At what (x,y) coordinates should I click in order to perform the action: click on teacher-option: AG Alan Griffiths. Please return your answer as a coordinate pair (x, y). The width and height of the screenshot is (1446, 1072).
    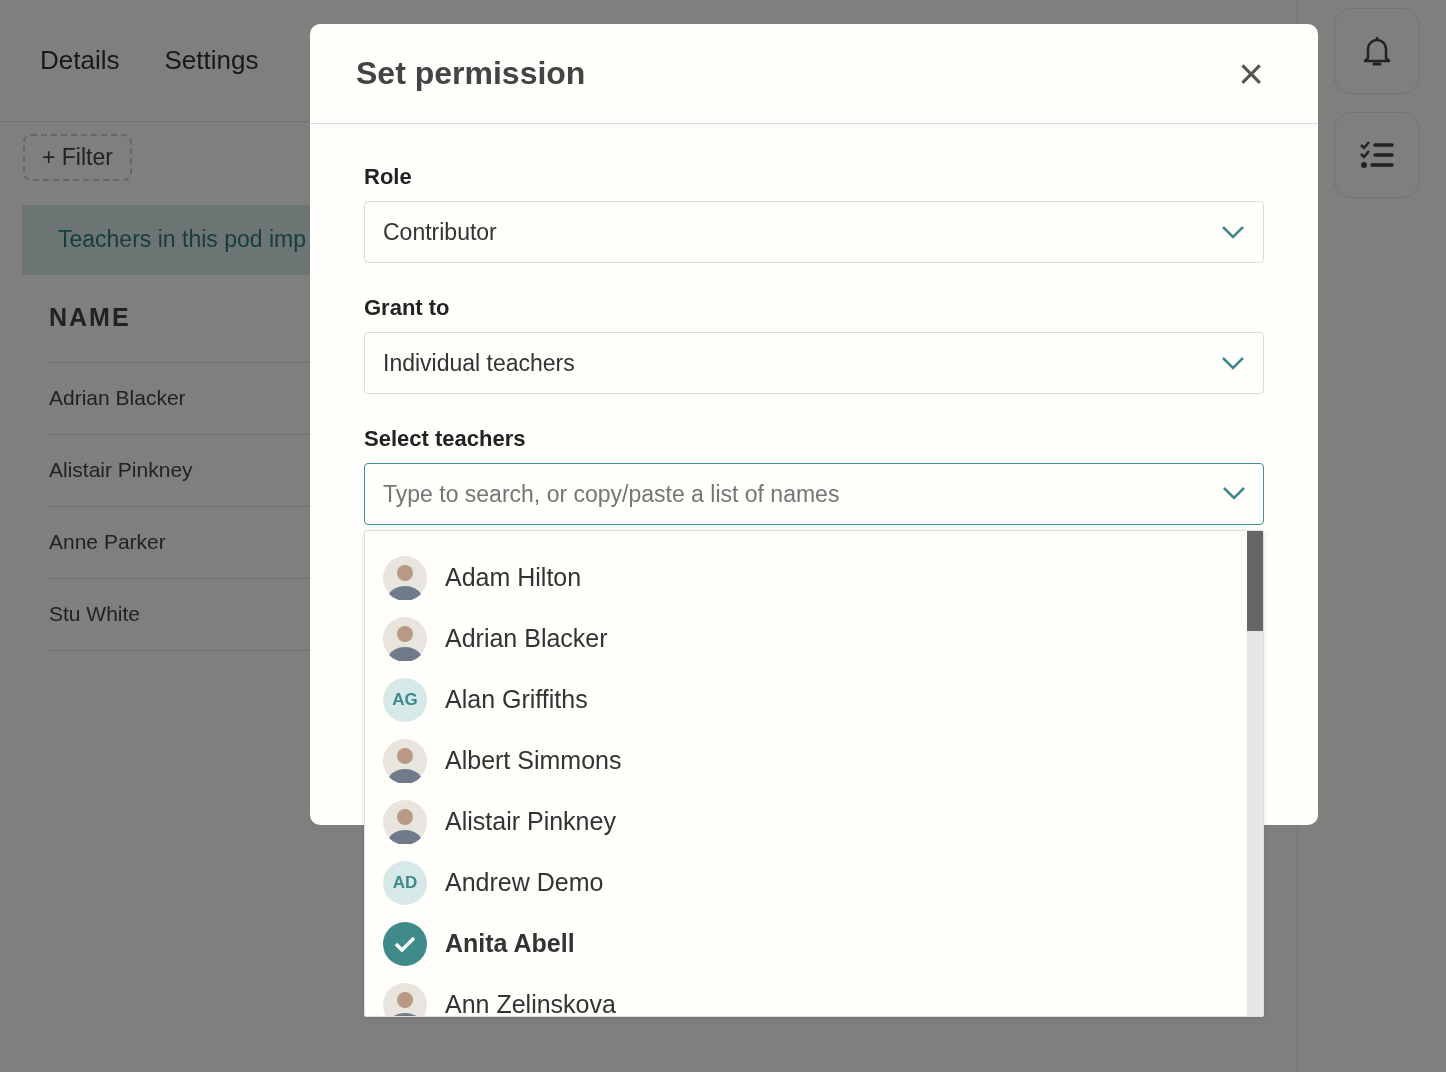
    Looking at the image, I should click on (823, 700).